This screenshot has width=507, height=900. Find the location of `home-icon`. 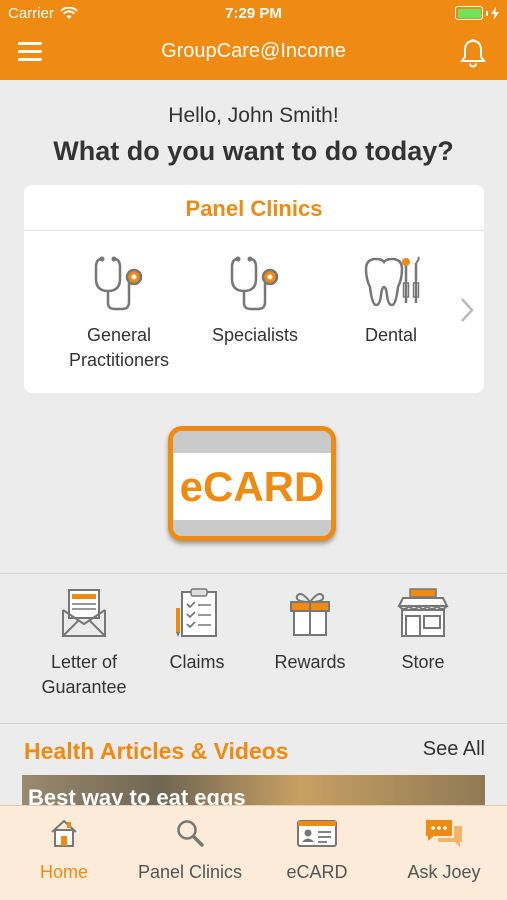

home-icon is located at coordinates (64, 833).